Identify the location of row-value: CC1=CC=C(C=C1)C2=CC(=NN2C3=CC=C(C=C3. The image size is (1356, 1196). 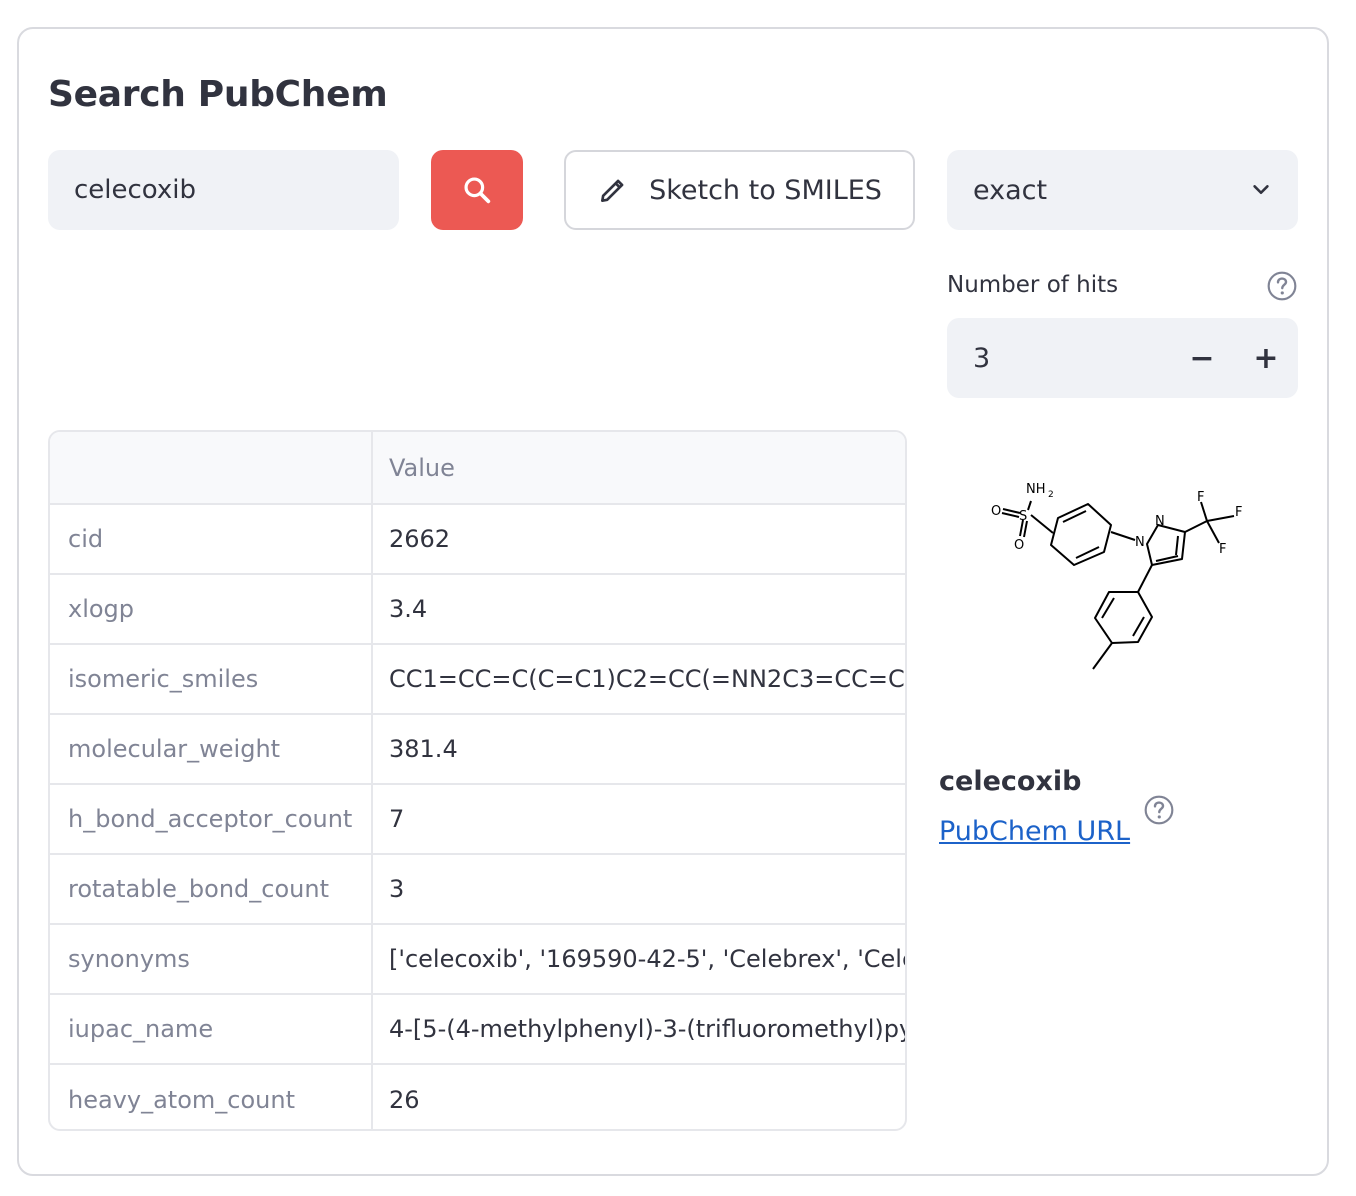
(638, 679).